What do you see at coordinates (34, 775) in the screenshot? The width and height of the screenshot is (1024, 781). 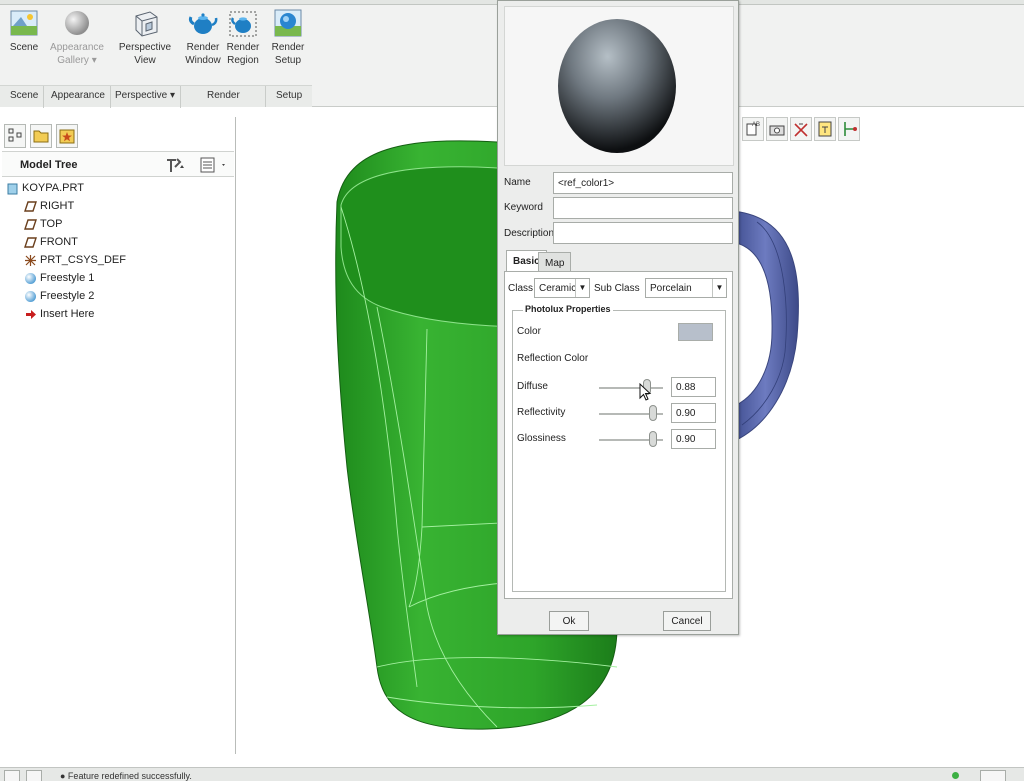 I see `browser-toggle-icon` at bounding box center [34, 775].